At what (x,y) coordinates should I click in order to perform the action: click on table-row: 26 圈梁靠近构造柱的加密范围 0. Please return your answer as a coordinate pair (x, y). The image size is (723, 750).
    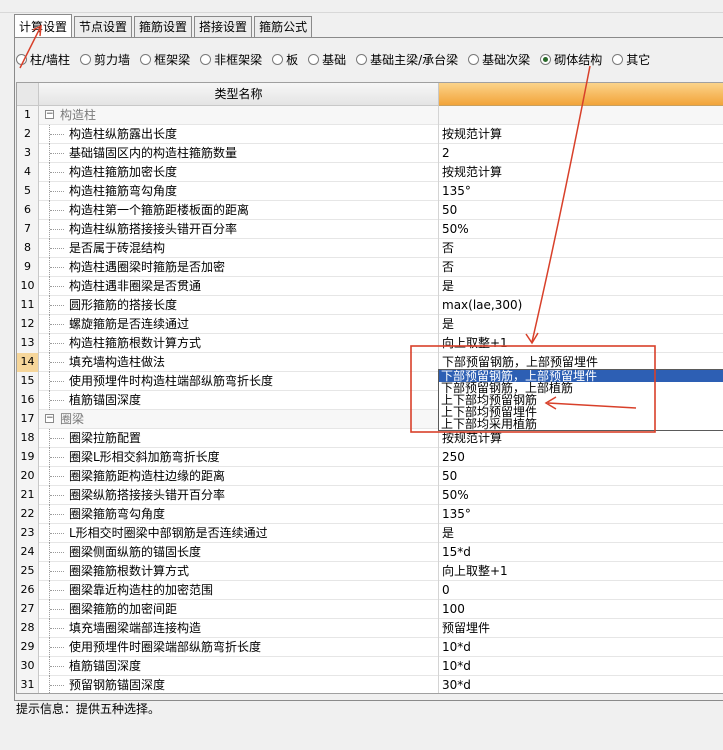
    Looking at the image, I should click on (370, 590).